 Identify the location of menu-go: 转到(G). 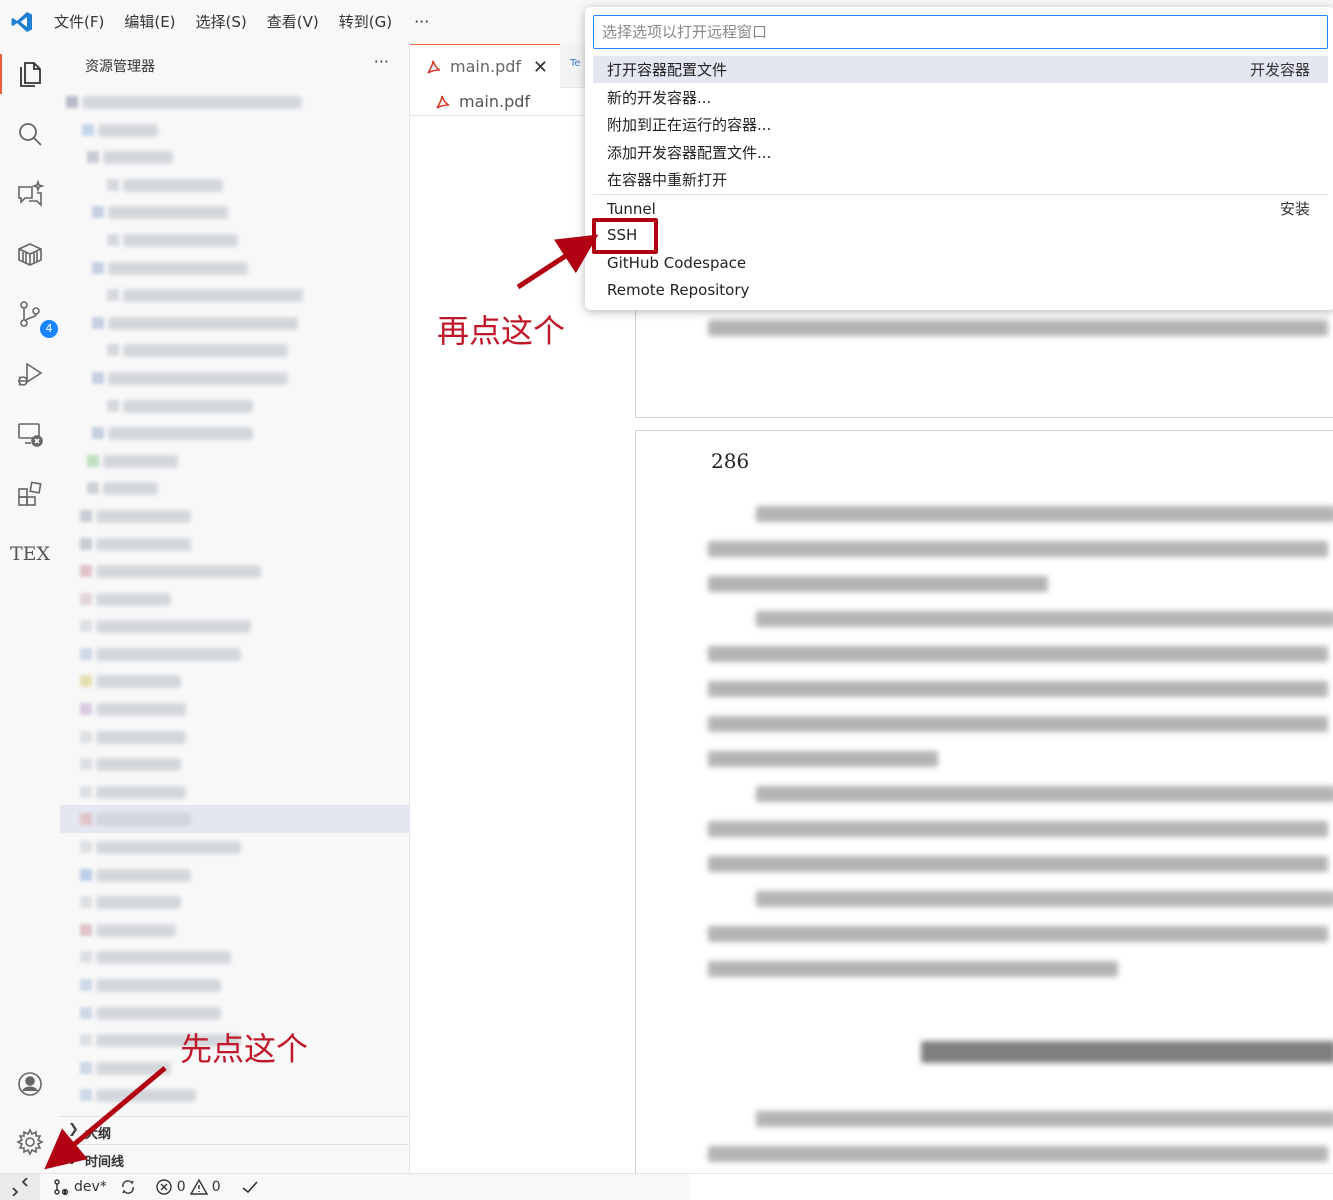
(365, 22).